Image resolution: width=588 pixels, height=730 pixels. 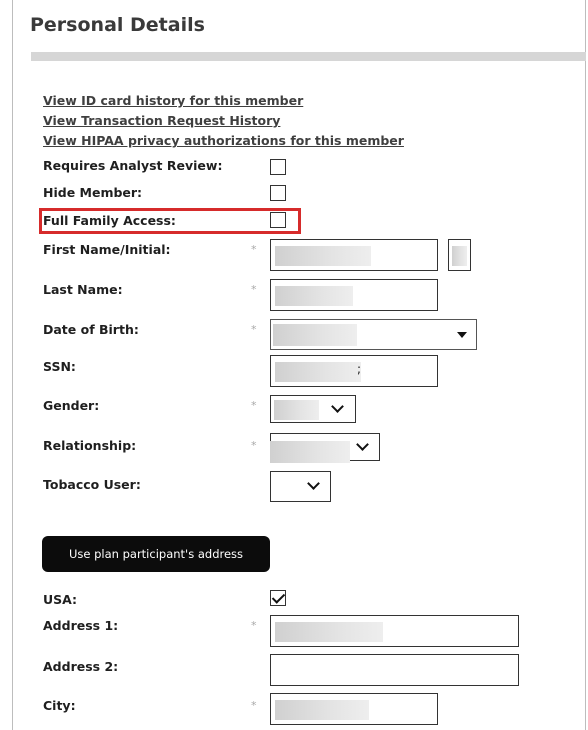 I want to click on middle-initial-input, so click(x=459, y=255).